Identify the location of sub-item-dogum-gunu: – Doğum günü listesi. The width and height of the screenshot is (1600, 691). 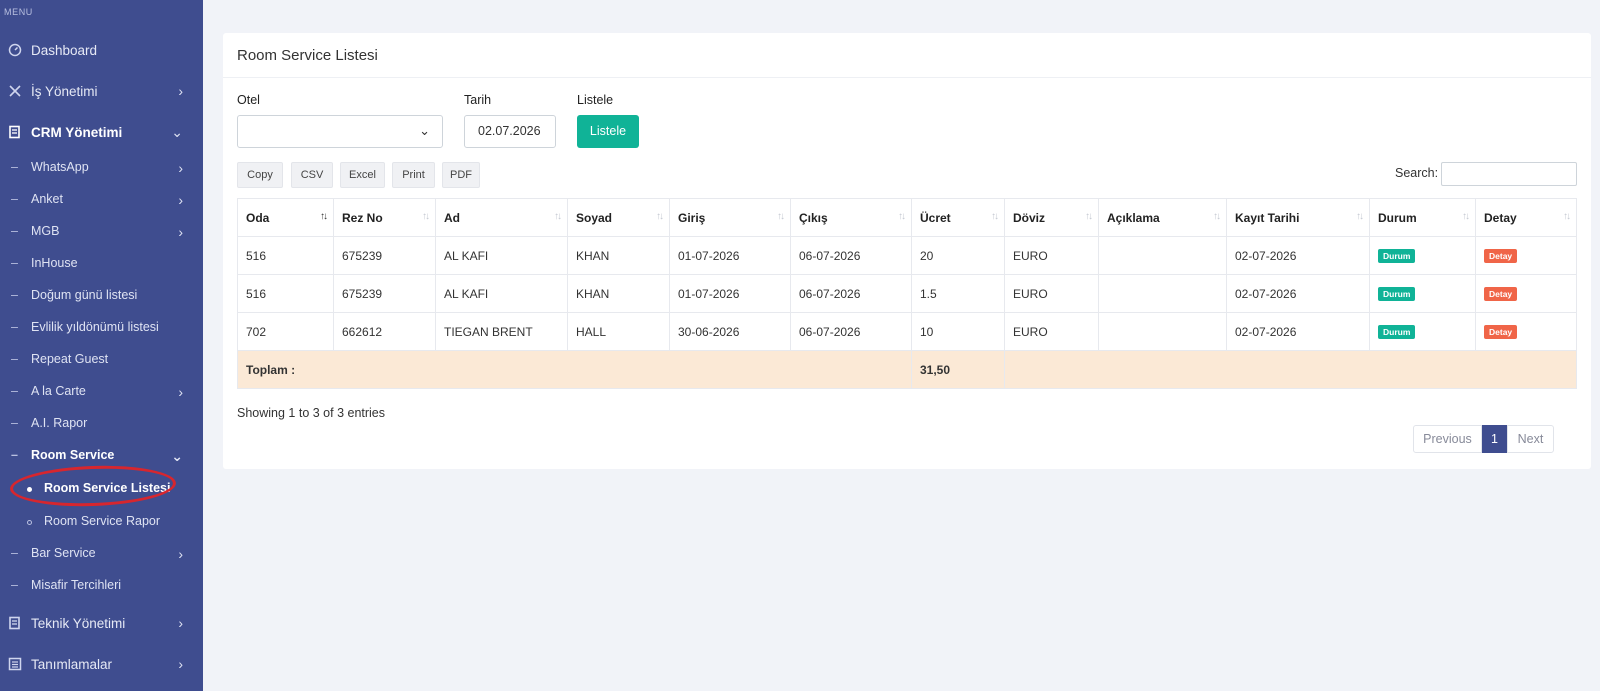
(101, 296).